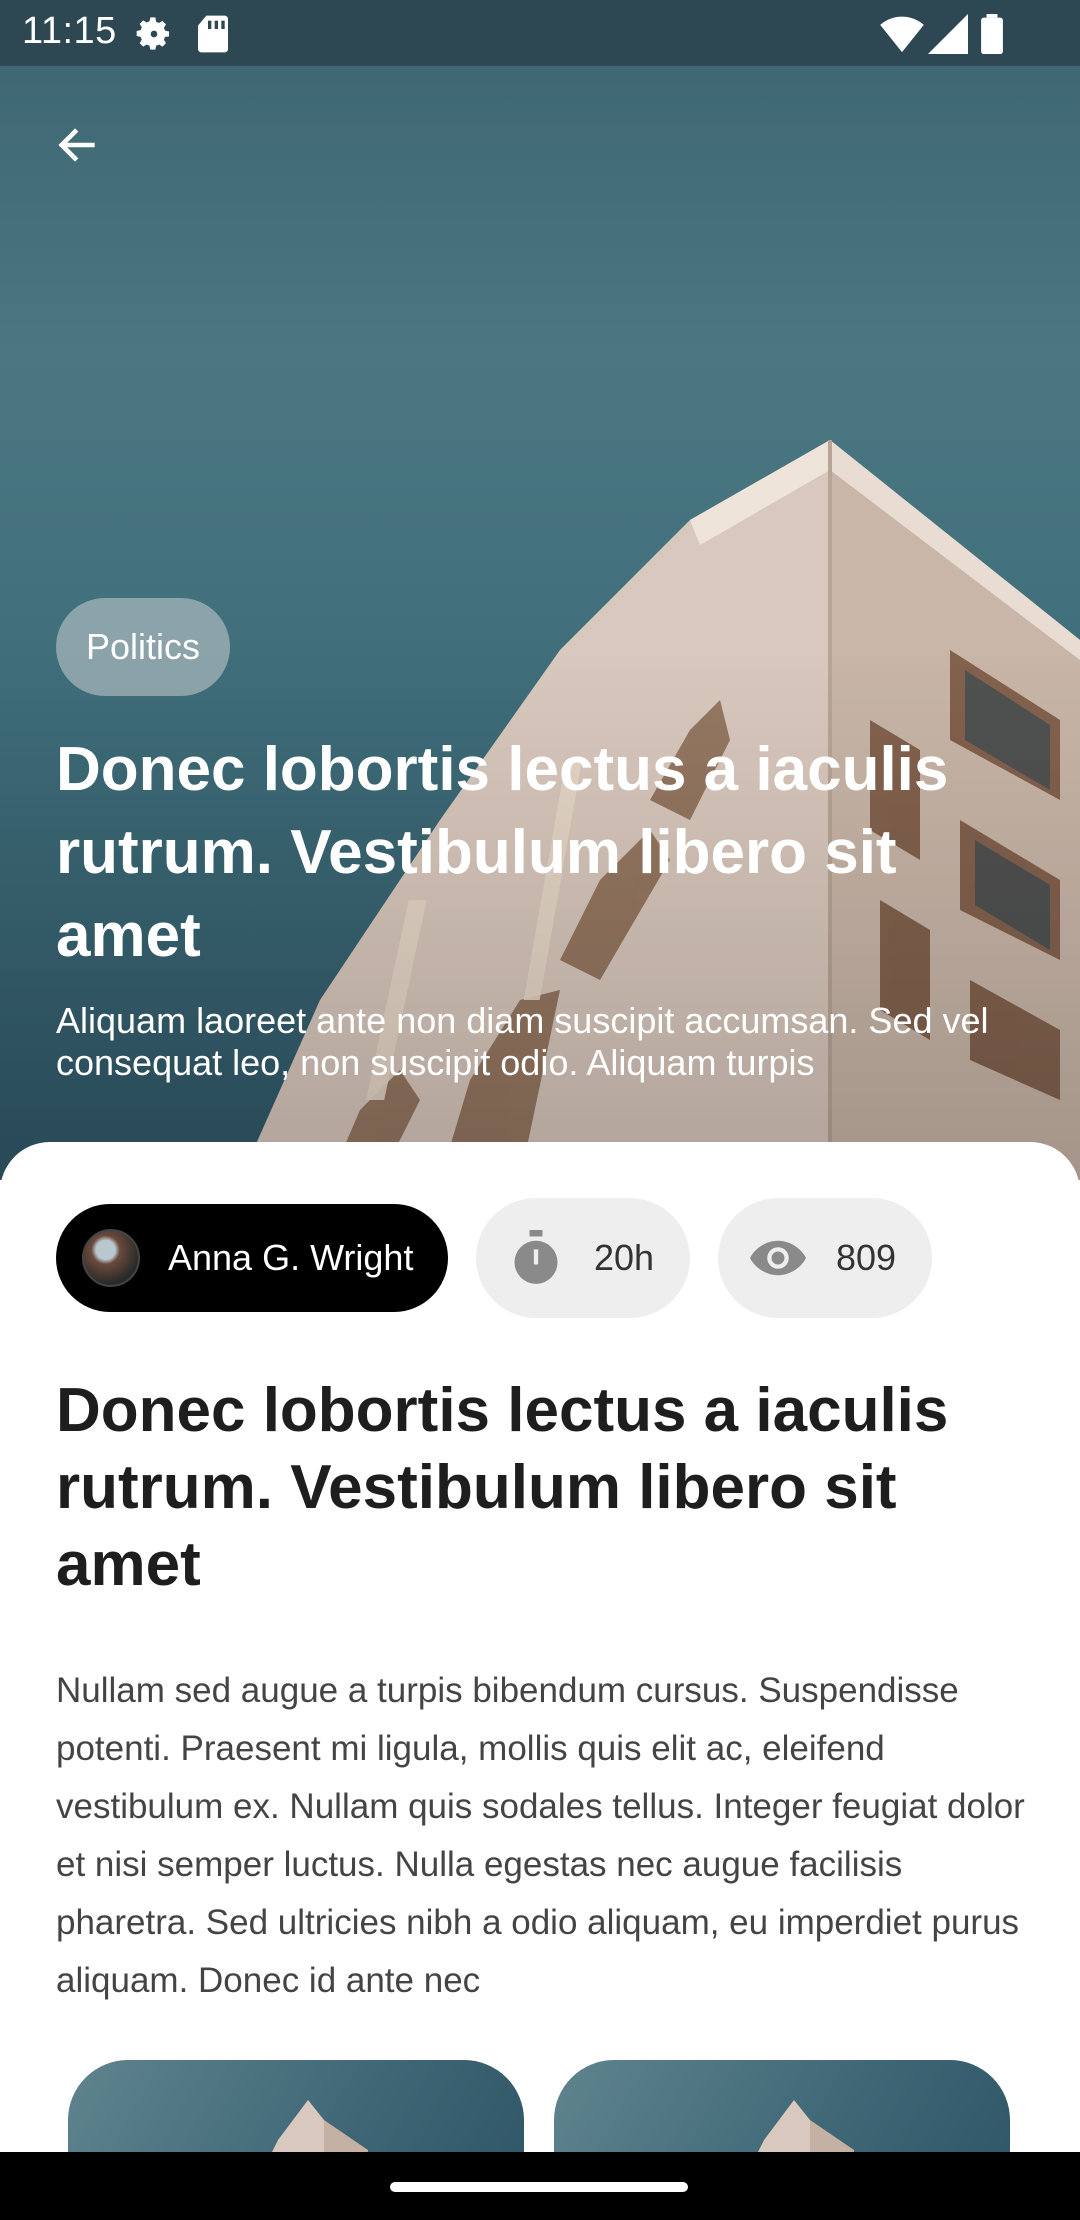  I want to click on wifi-icon, so click(902, 36).